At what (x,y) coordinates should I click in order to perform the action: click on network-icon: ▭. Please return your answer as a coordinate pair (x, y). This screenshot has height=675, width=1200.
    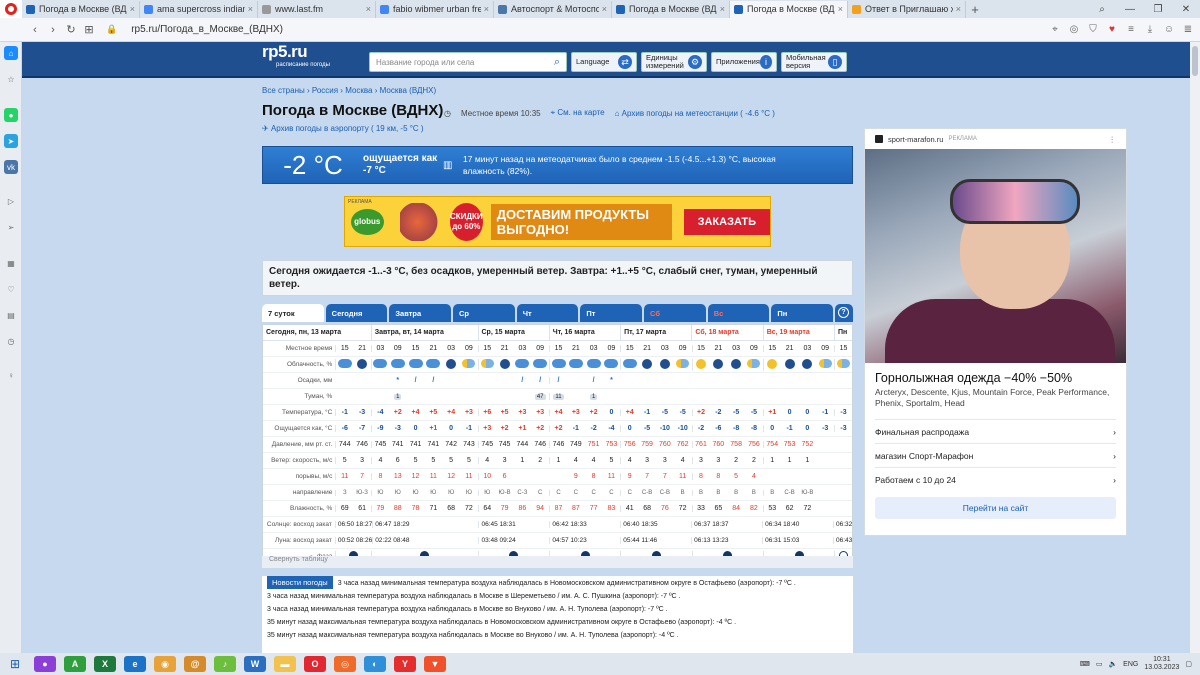
    Looking at the image, I should click on (1099, 664).